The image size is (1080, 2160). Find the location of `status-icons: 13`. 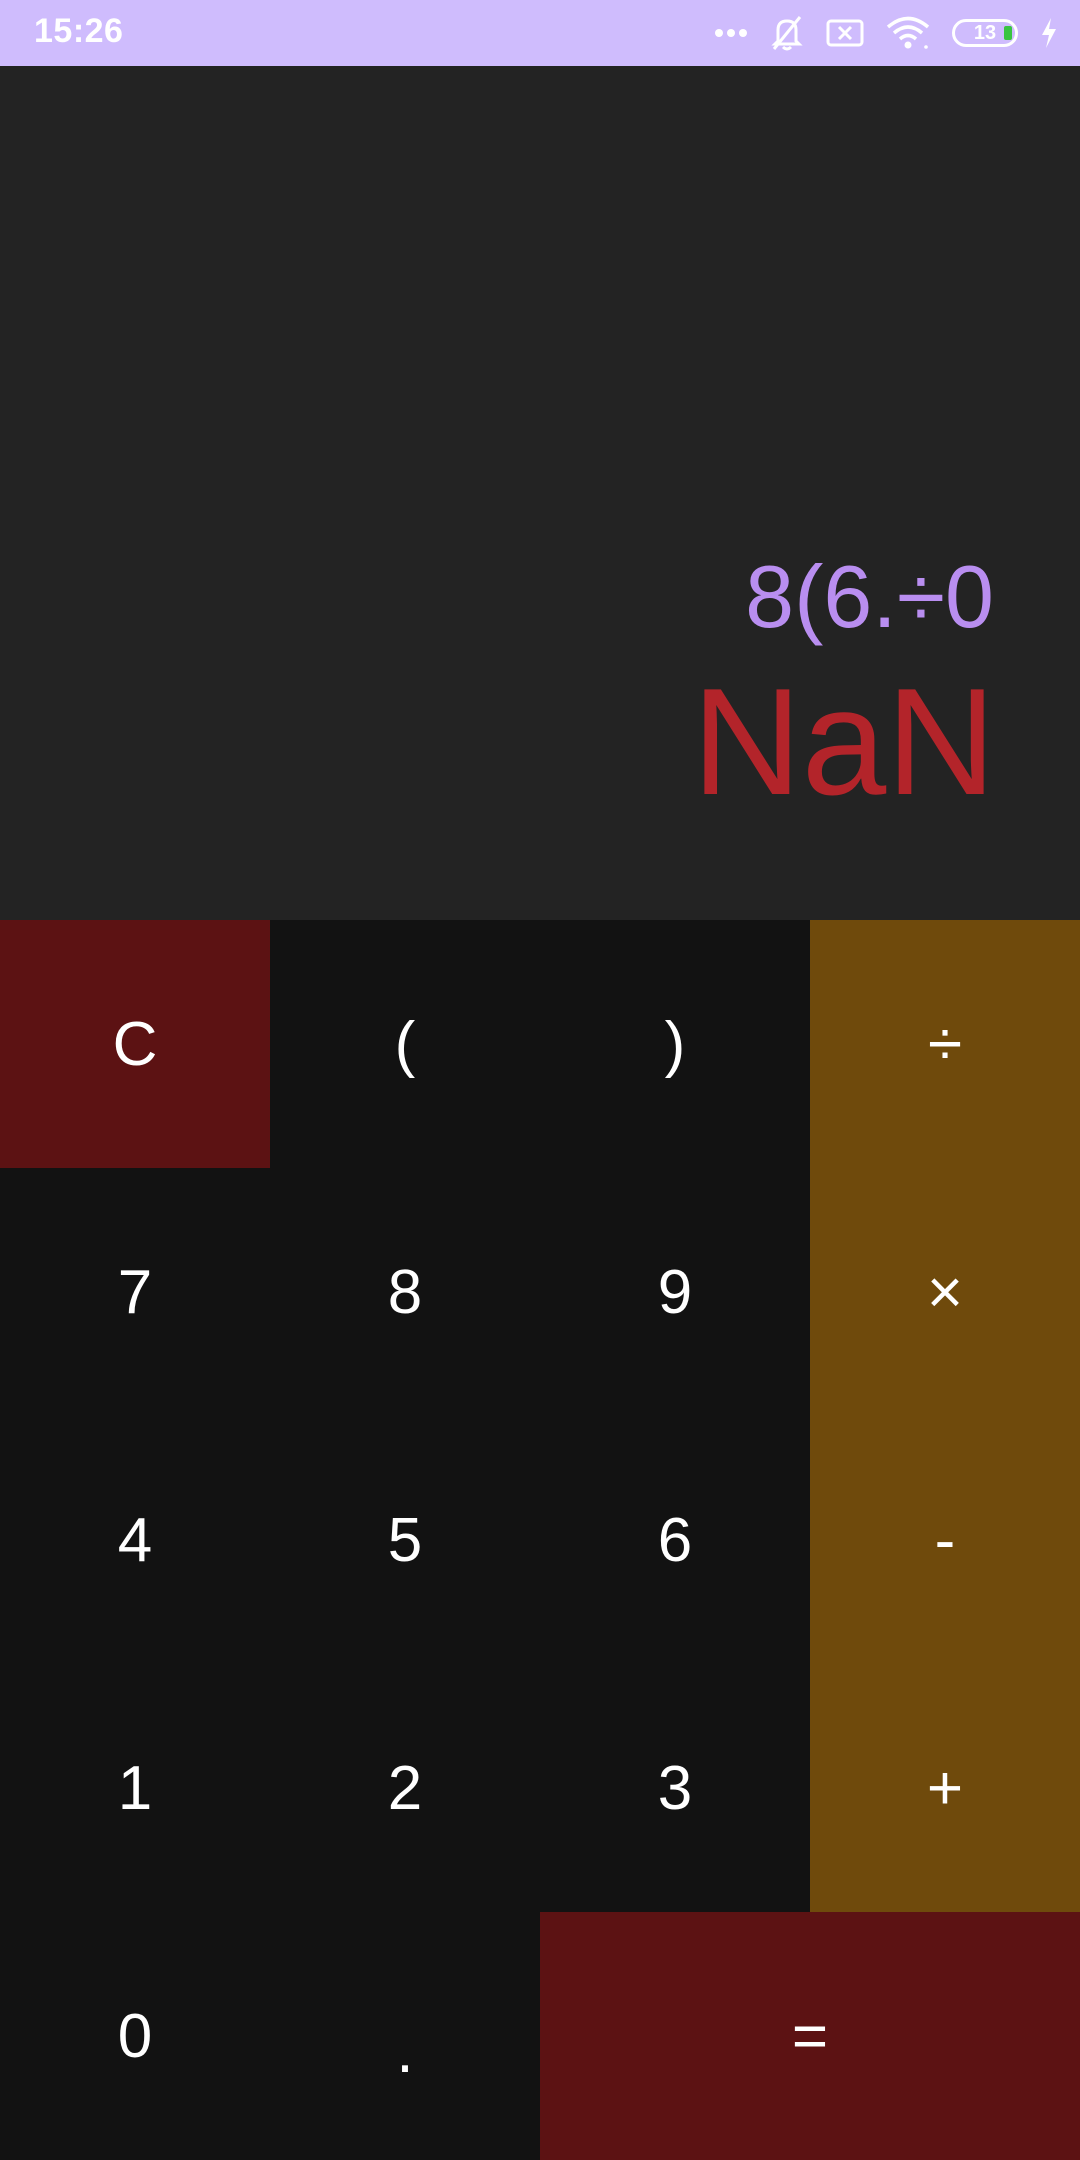

status-icons: 13 is located at coordinates (886, 33).